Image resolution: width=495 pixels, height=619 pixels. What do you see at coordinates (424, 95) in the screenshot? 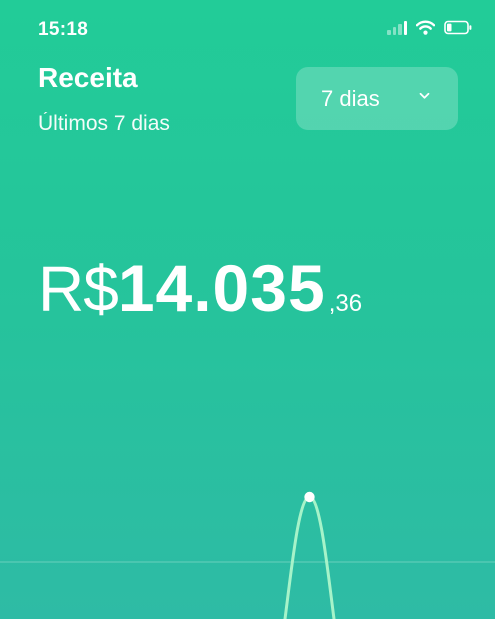
I see `chevron-down-icon` at bounding box center [424, 95].